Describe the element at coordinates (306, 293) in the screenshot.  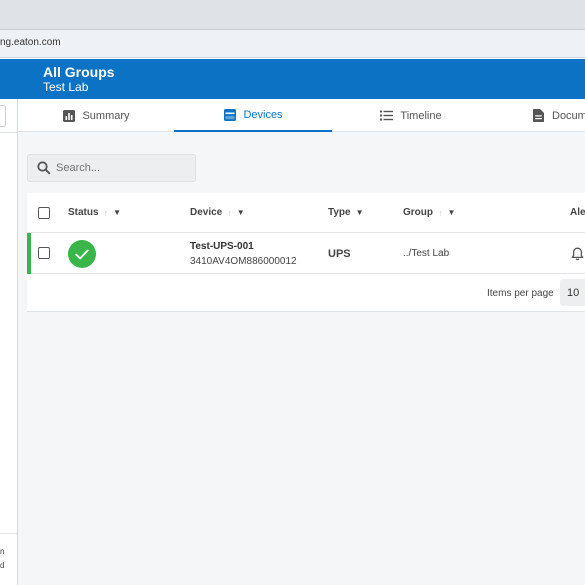
I see `pagination-bar: Items per page 10` at that location.